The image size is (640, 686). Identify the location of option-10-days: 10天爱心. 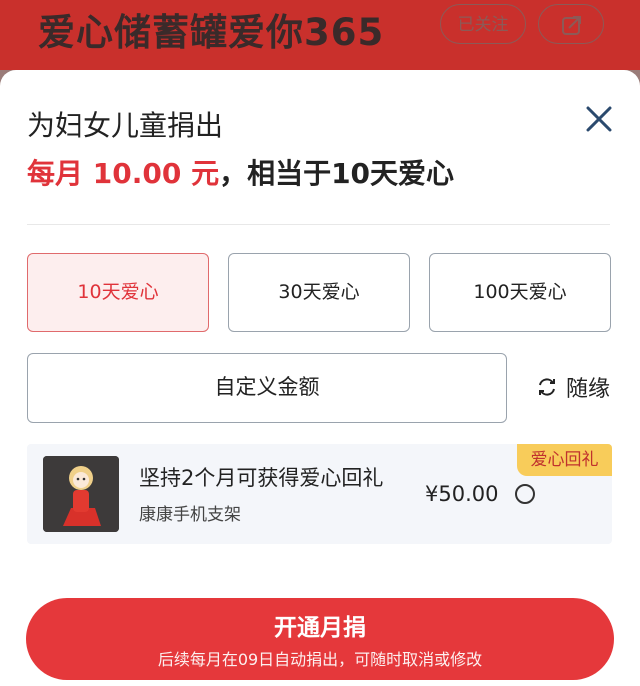
(118, 292).